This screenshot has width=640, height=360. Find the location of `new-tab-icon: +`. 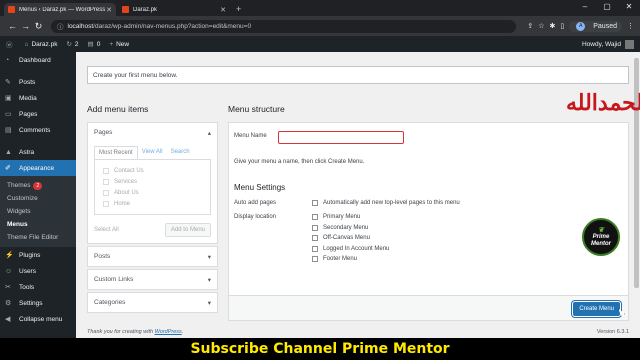

new-tab-icon: + is located at coordinates (238, 9).